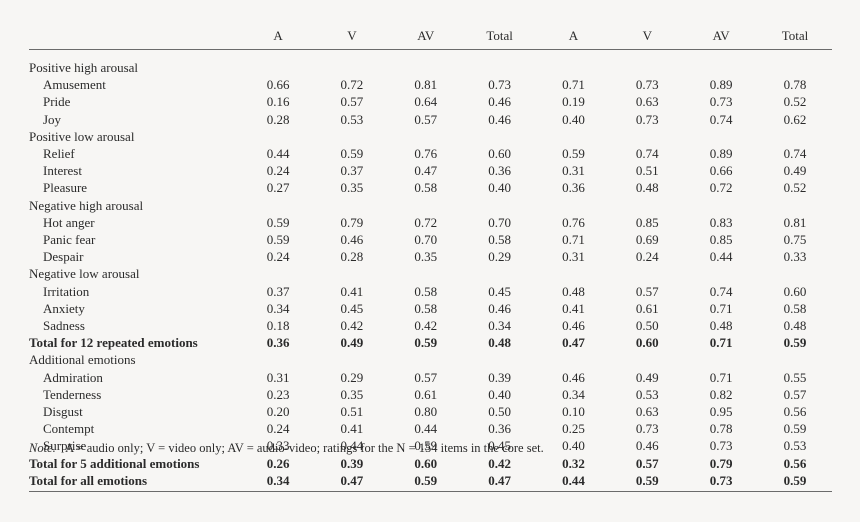  Describe the element at coordinates (352, 39) in the screenshot. I see `column-header-1: V` at that location.